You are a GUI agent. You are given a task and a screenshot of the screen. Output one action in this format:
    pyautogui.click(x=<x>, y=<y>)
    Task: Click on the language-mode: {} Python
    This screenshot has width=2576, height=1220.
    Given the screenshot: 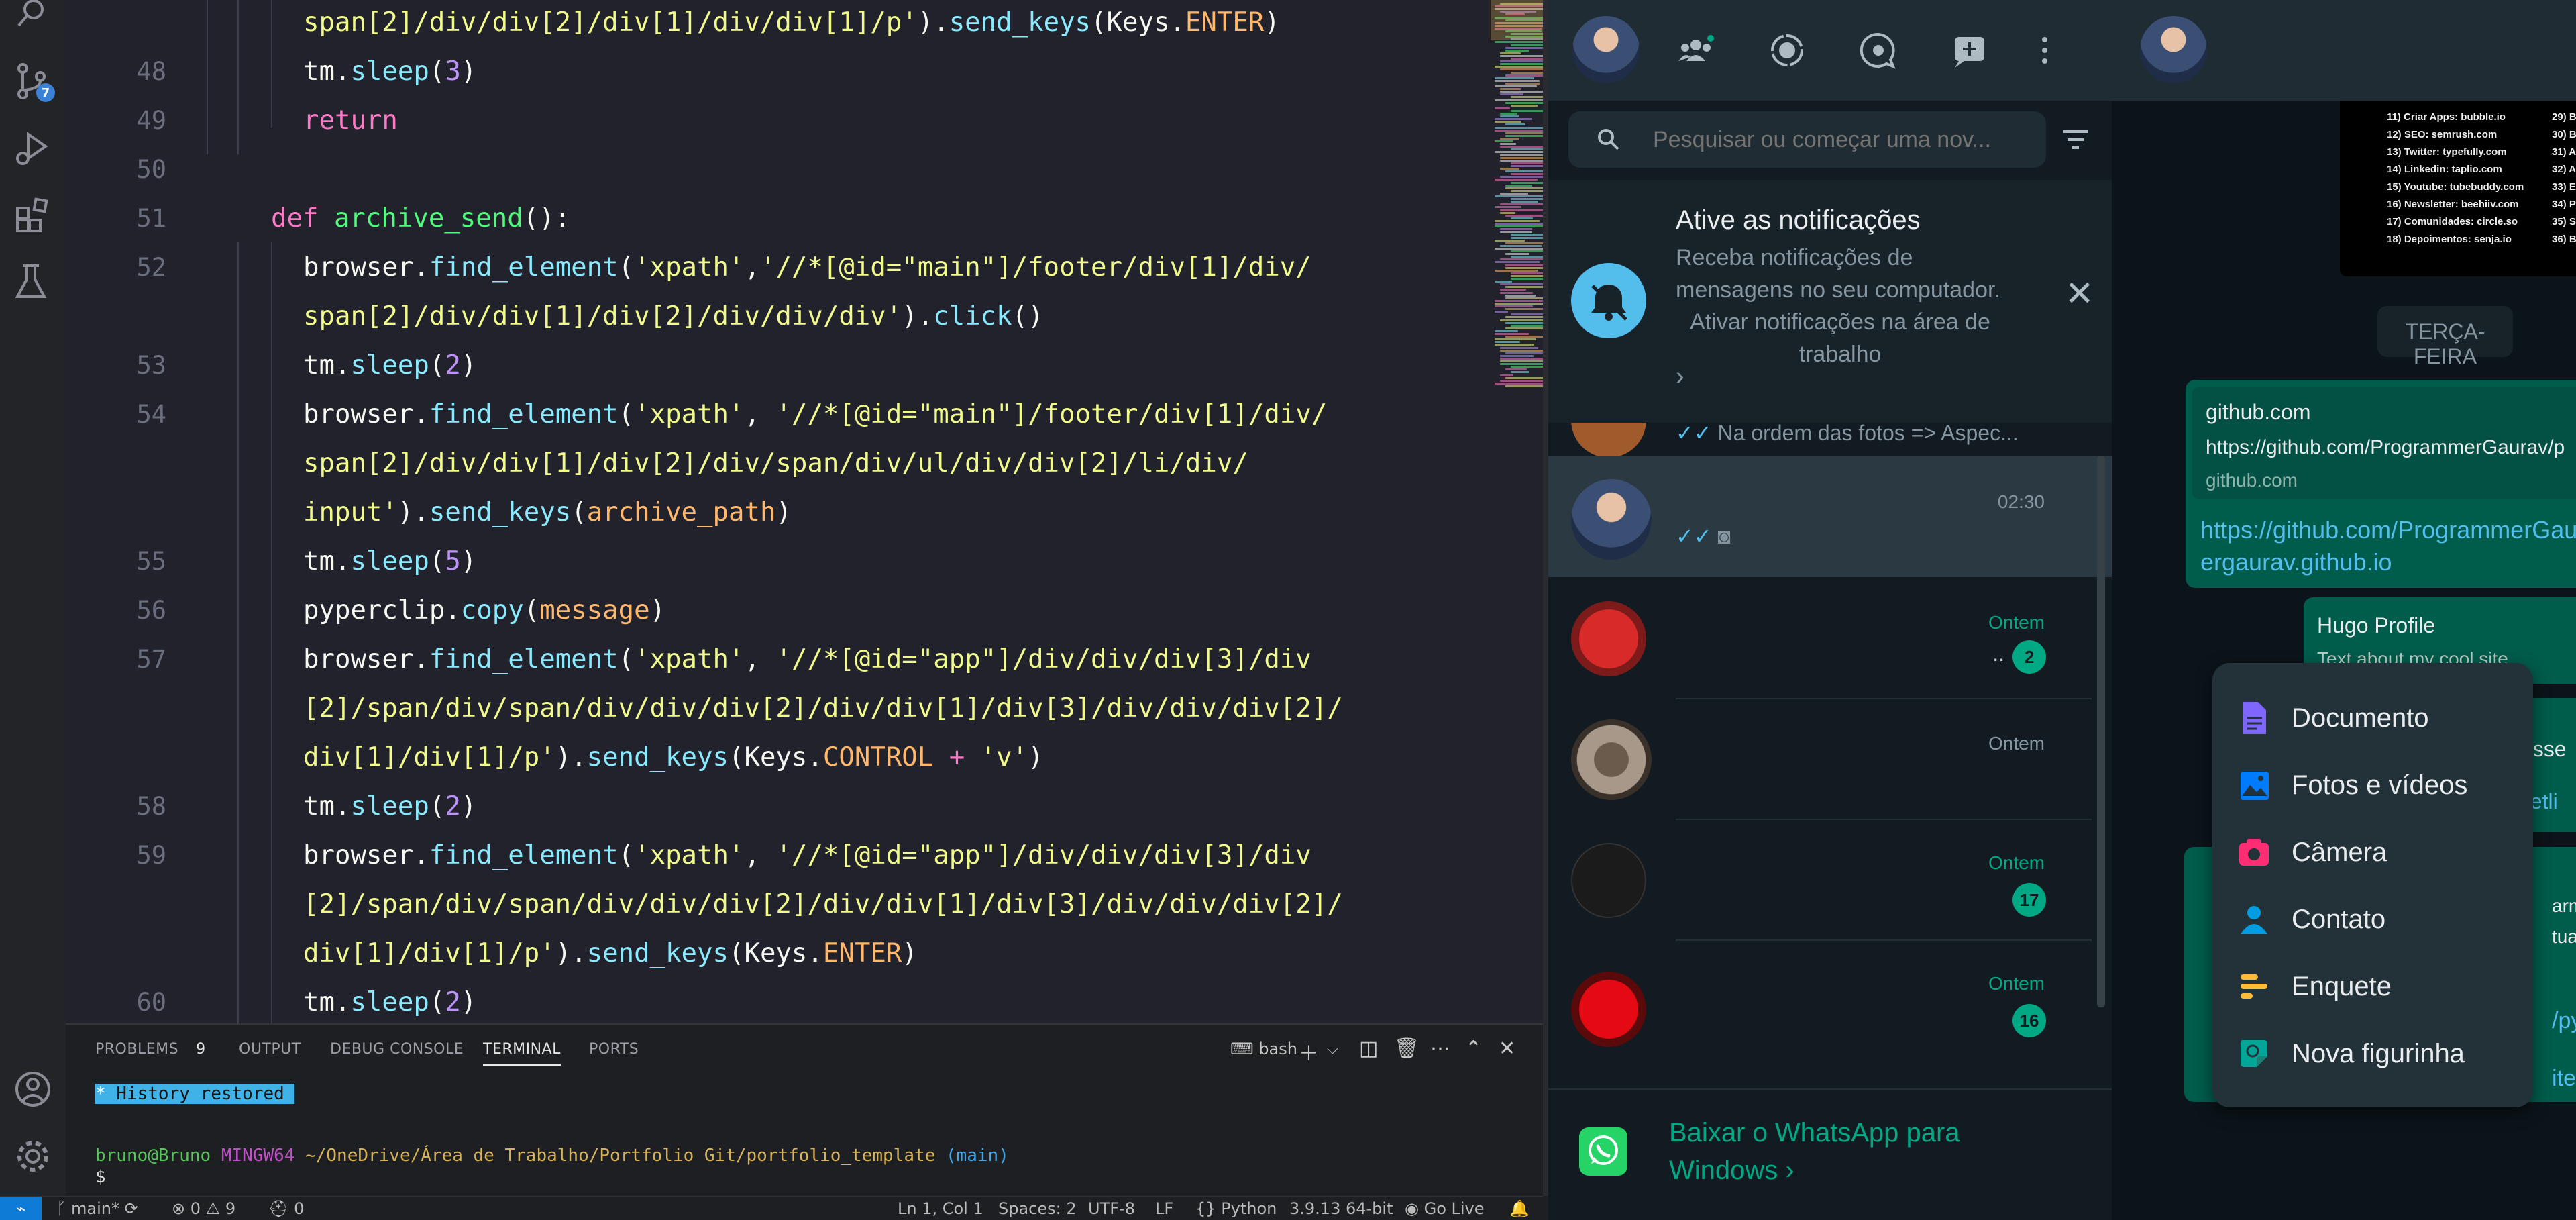 What is the action you would take?
    pyautogui.click(x=1236, y=1208)
    